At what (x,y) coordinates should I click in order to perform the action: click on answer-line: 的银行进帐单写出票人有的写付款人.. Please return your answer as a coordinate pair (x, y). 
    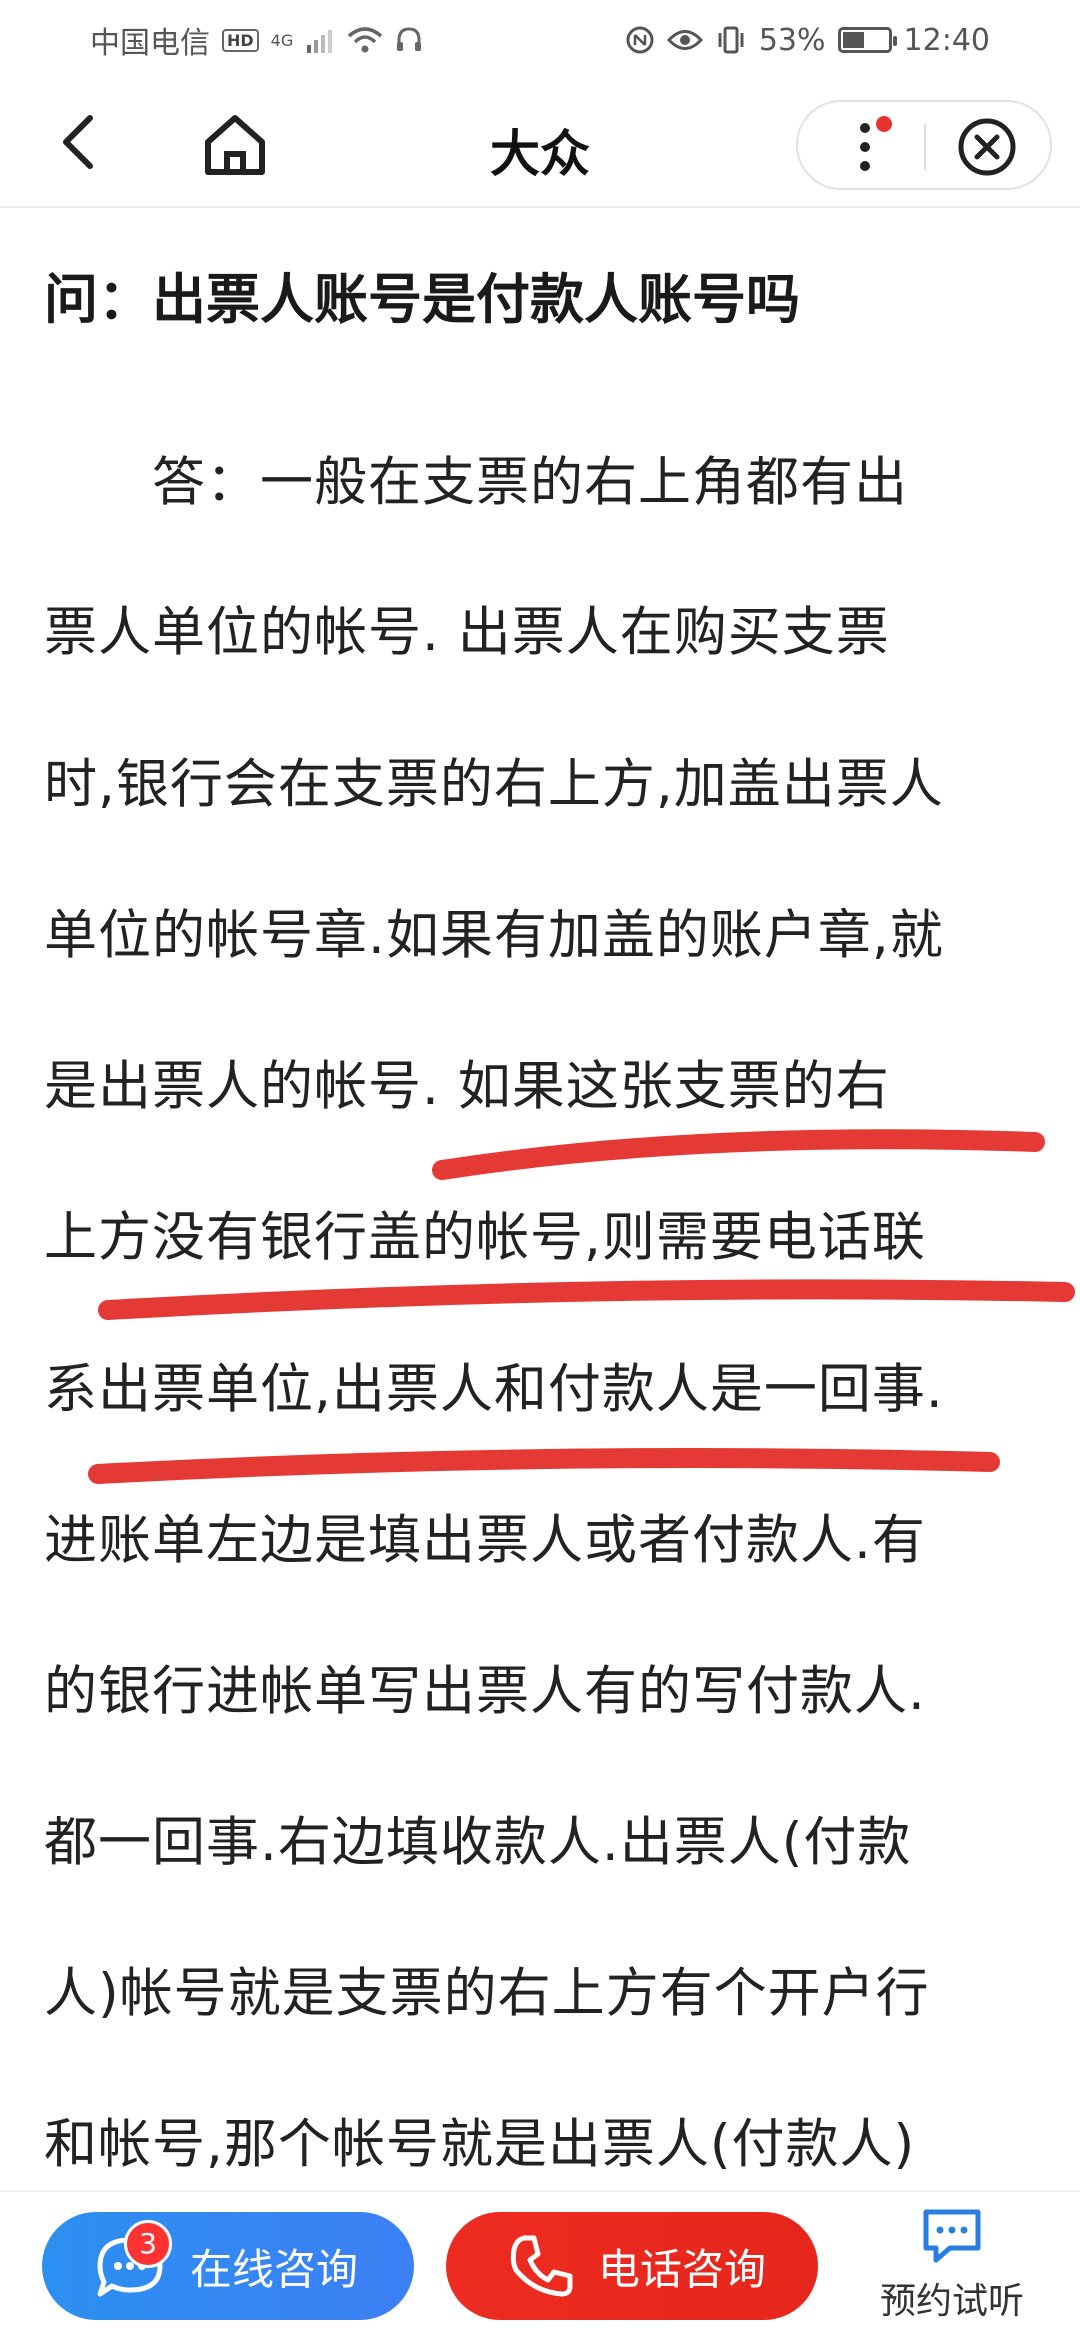
    Looking at the image, I should click on (485, 1691).